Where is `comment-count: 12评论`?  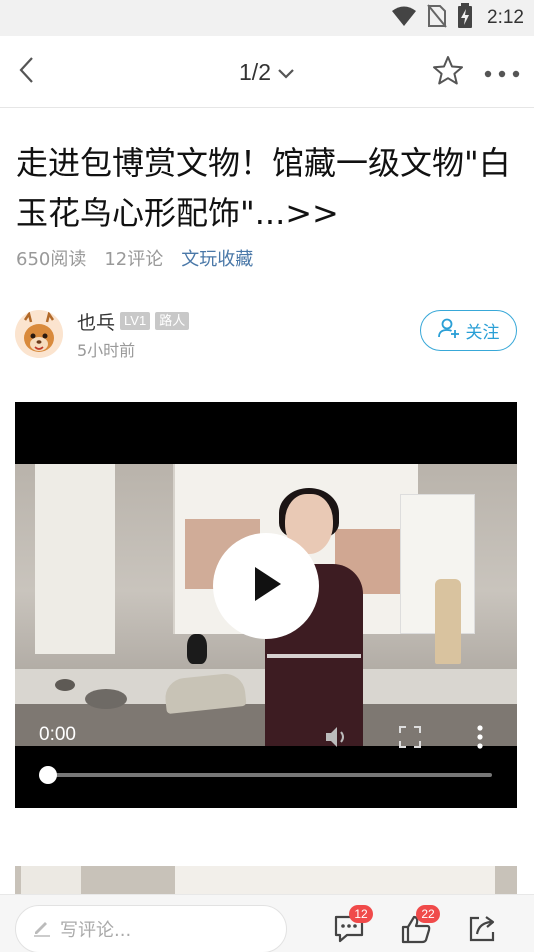
comment-count: 12评论 is located at coordinates (134, 259).